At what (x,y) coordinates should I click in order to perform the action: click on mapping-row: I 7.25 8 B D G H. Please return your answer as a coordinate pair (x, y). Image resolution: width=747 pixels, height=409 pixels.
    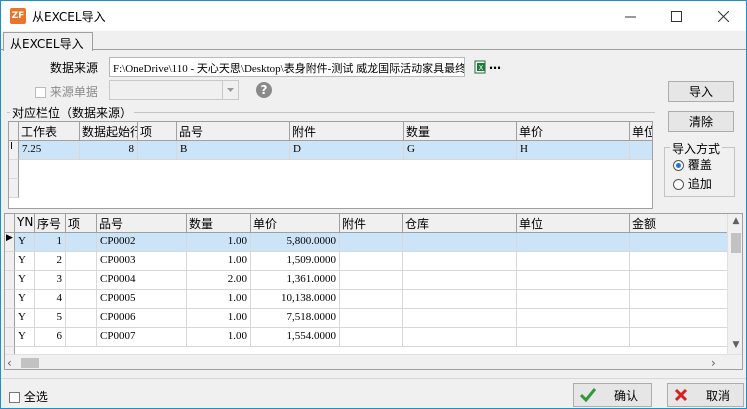
    Looking at the image, I should click on (330, 150).